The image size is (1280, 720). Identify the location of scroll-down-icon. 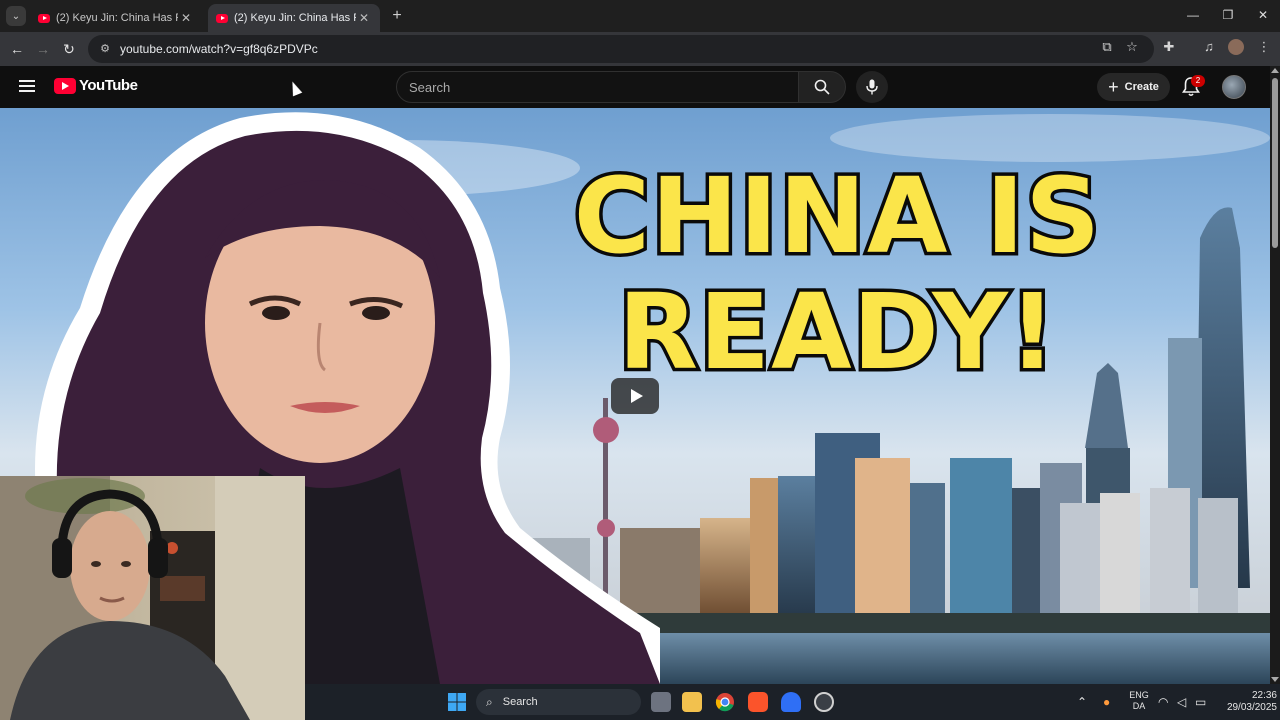
(1275, 679).